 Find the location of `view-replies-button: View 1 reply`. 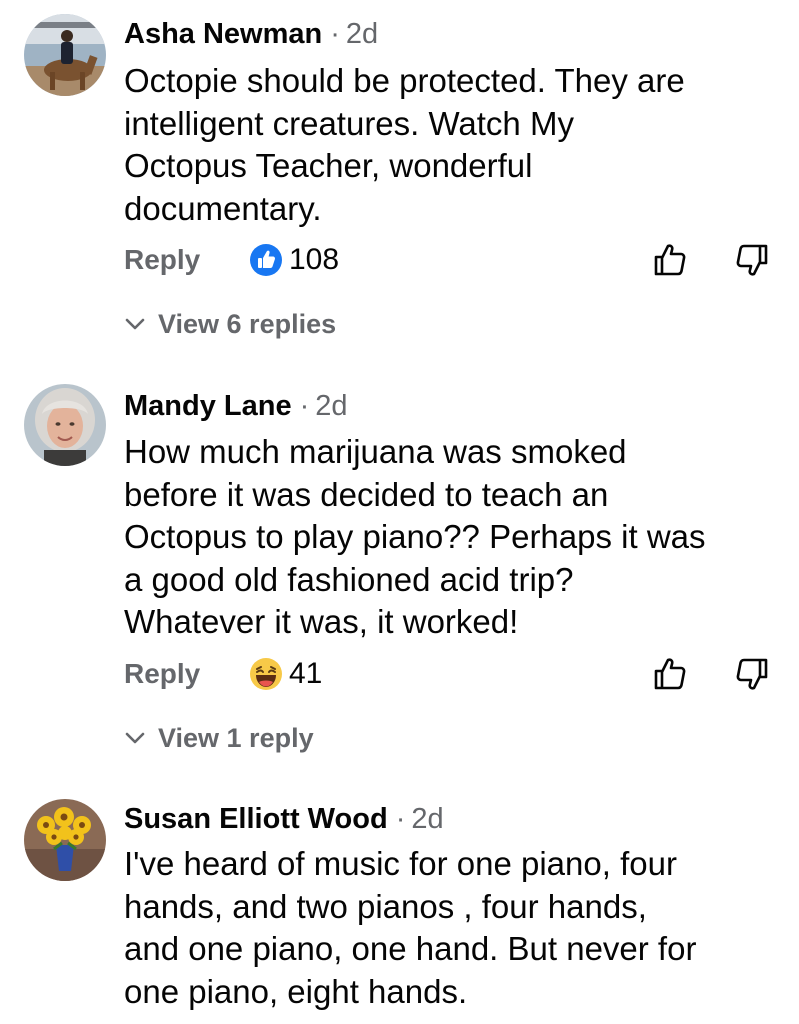

view-replies-button: View 1 reply is located at coordinates (219, 738).